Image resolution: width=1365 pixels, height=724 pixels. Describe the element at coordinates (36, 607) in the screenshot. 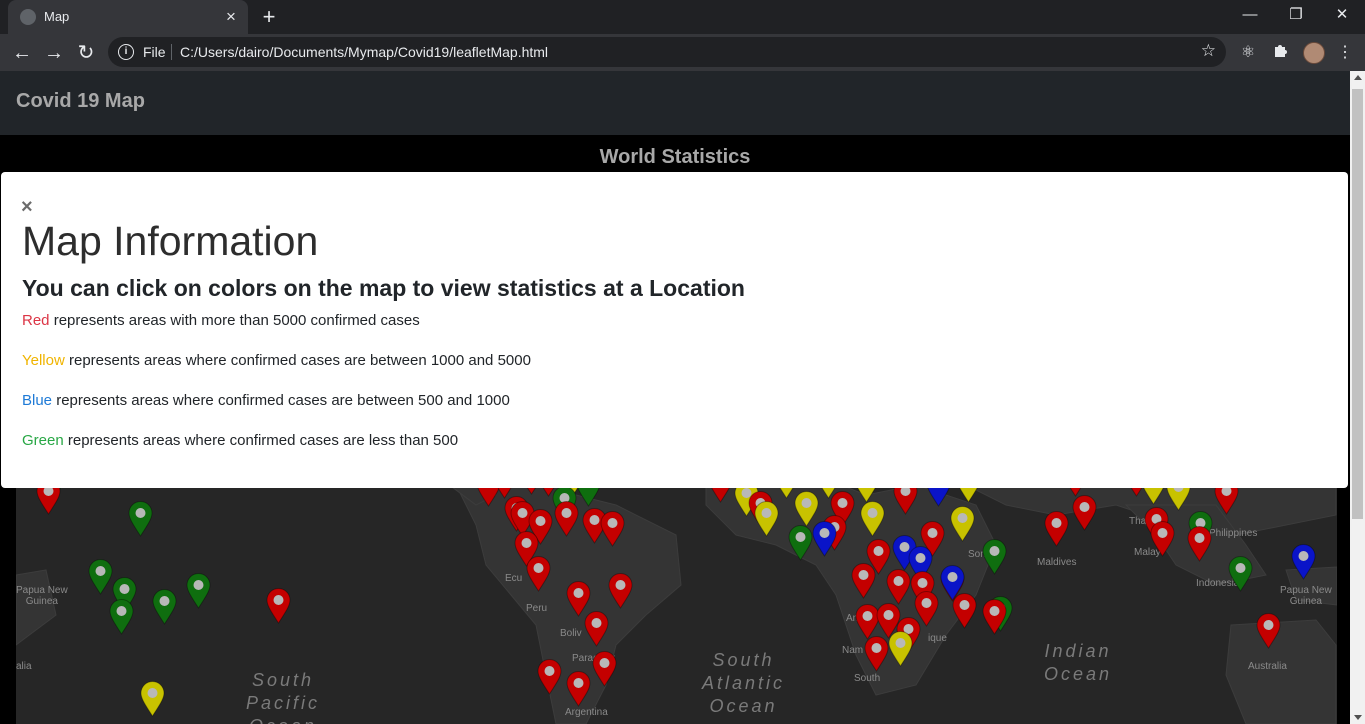

I see `papua-left-land` at that location.